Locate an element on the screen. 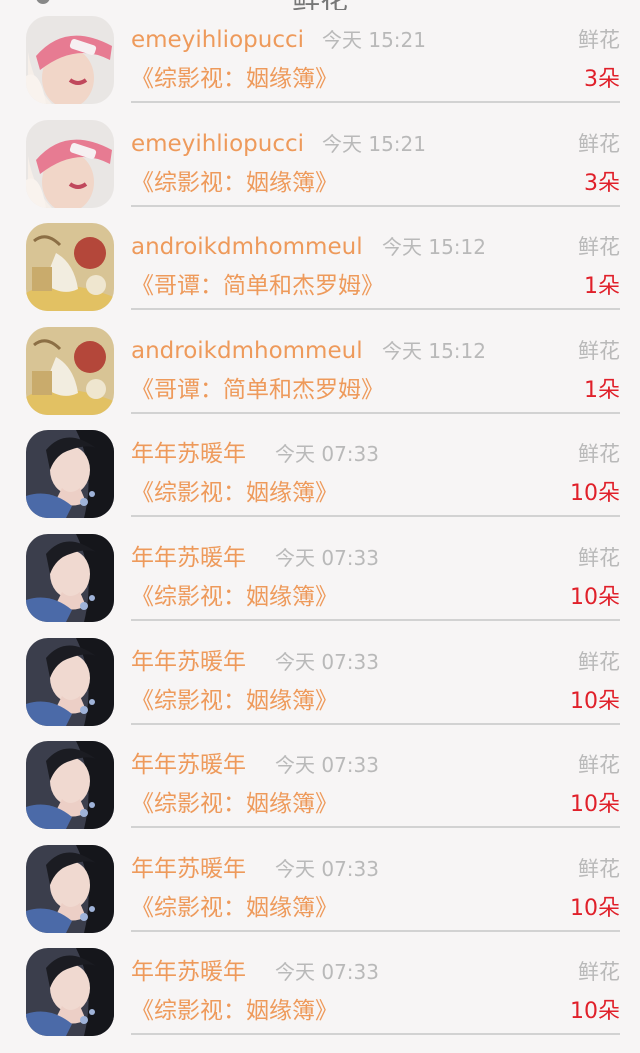  row-divider is located at coordinates (375, 1034).